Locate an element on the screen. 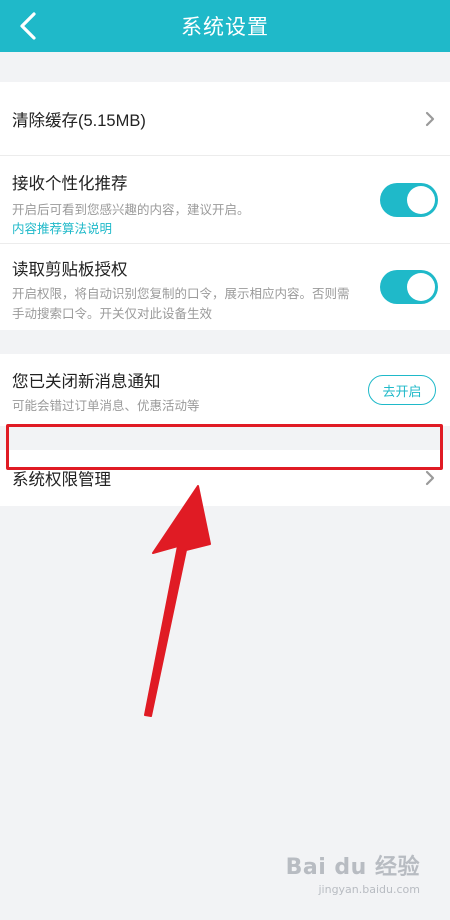 Image resolution: width=450 pixels, height=920 pixels. watermark: Bai du 经验 jingyan.baidu.com is located at coordinates (353, 872).